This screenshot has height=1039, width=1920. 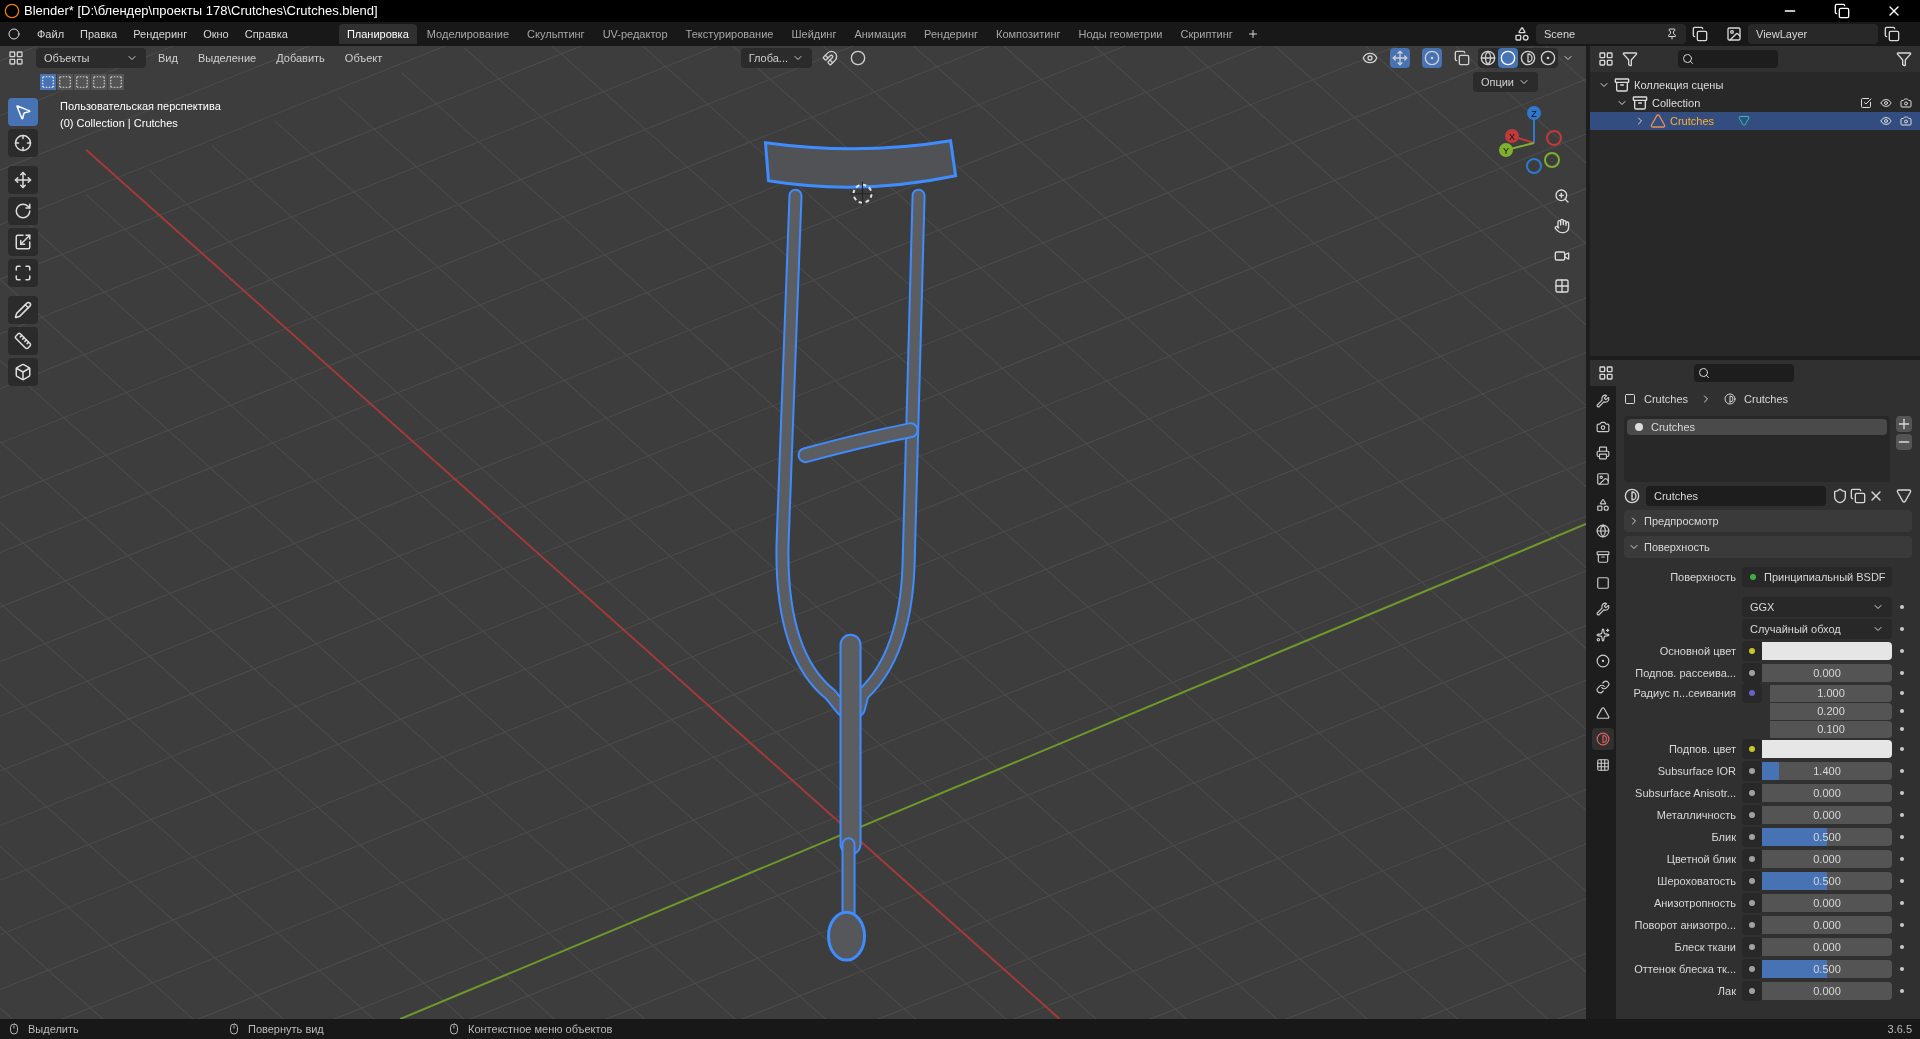 I want to click on dropdown-field: GGX, so click(x=1817, y=607).